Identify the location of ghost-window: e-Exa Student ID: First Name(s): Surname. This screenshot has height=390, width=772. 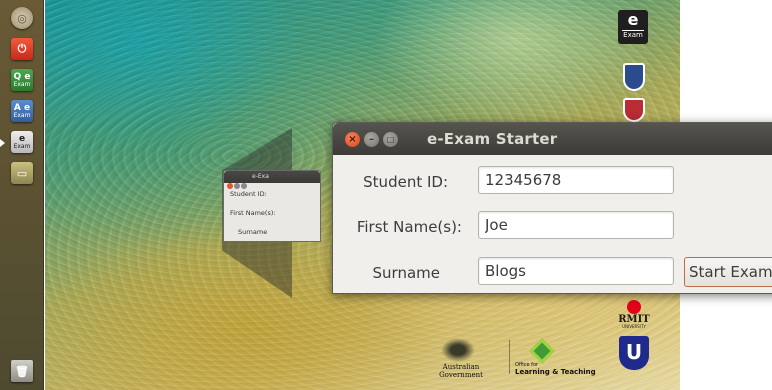
(272, 206).